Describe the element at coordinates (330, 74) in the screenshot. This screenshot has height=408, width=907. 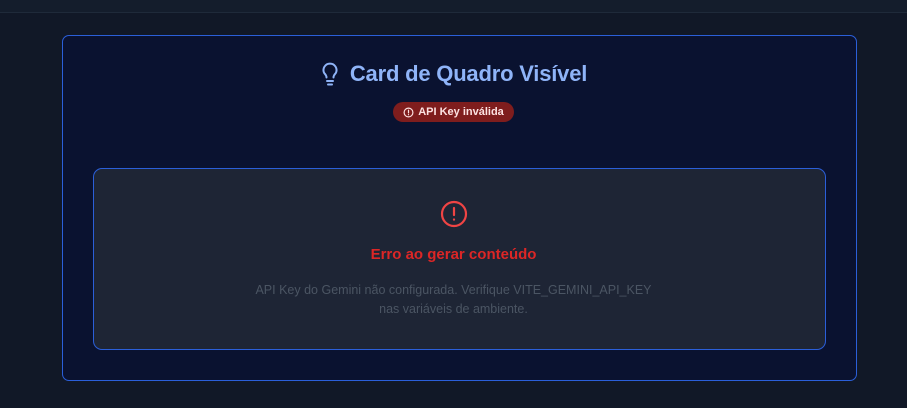
I see `lightbulb-icon` at that location.